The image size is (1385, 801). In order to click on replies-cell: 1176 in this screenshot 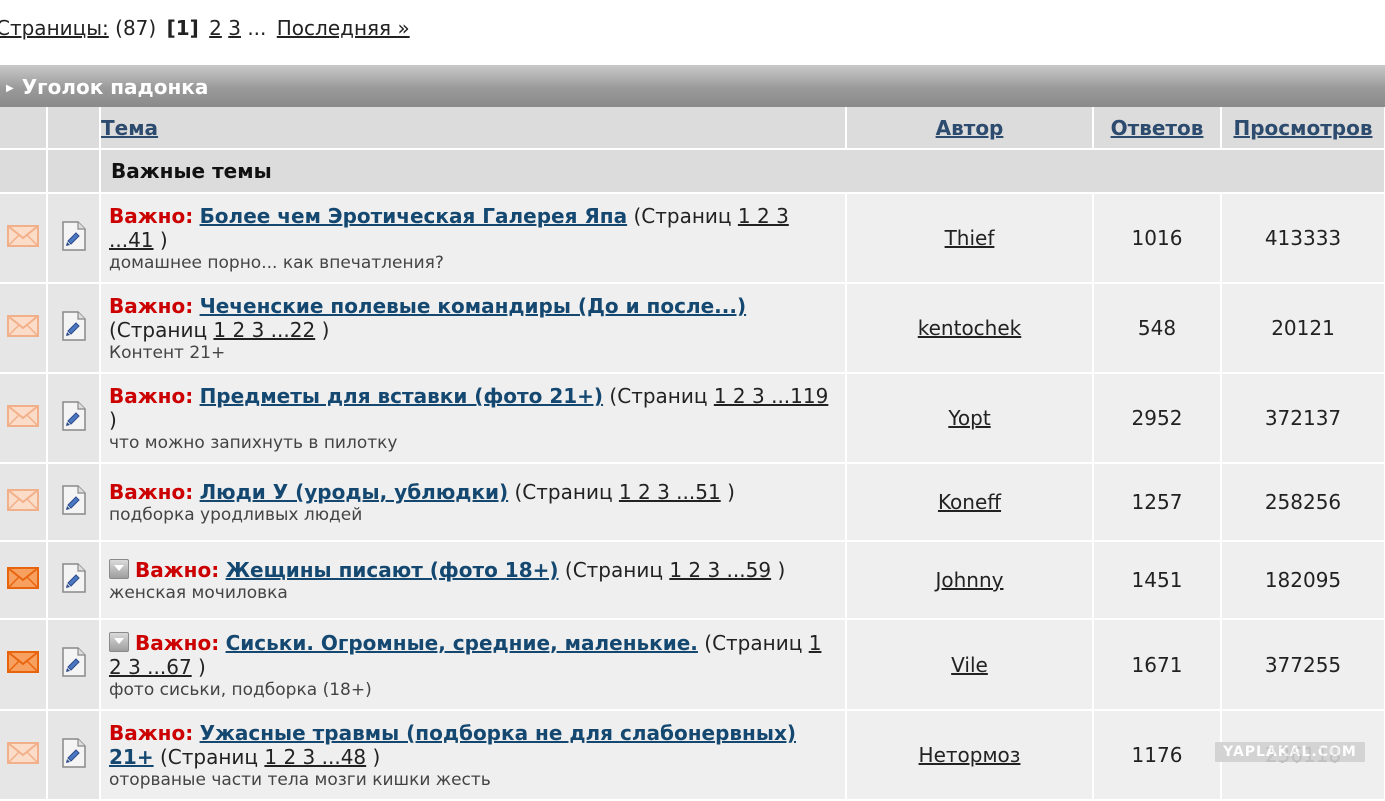, I will do `click(1157, 755)`.